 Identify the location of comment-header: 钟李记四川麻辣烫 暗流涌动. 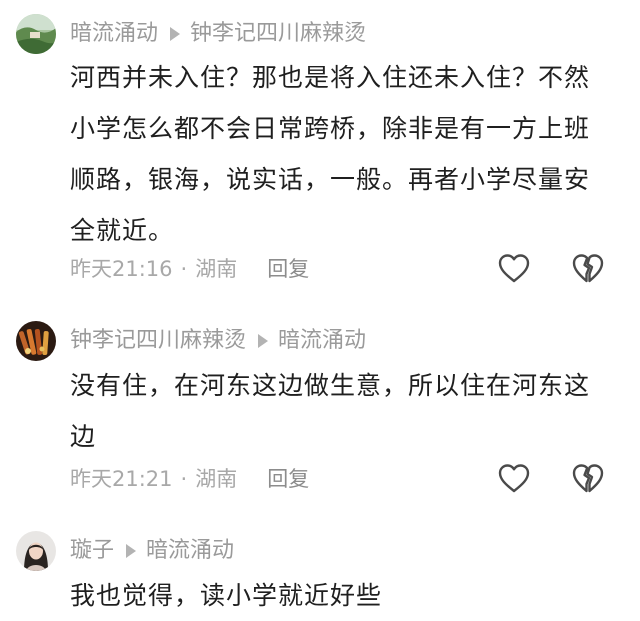
(218, 341).